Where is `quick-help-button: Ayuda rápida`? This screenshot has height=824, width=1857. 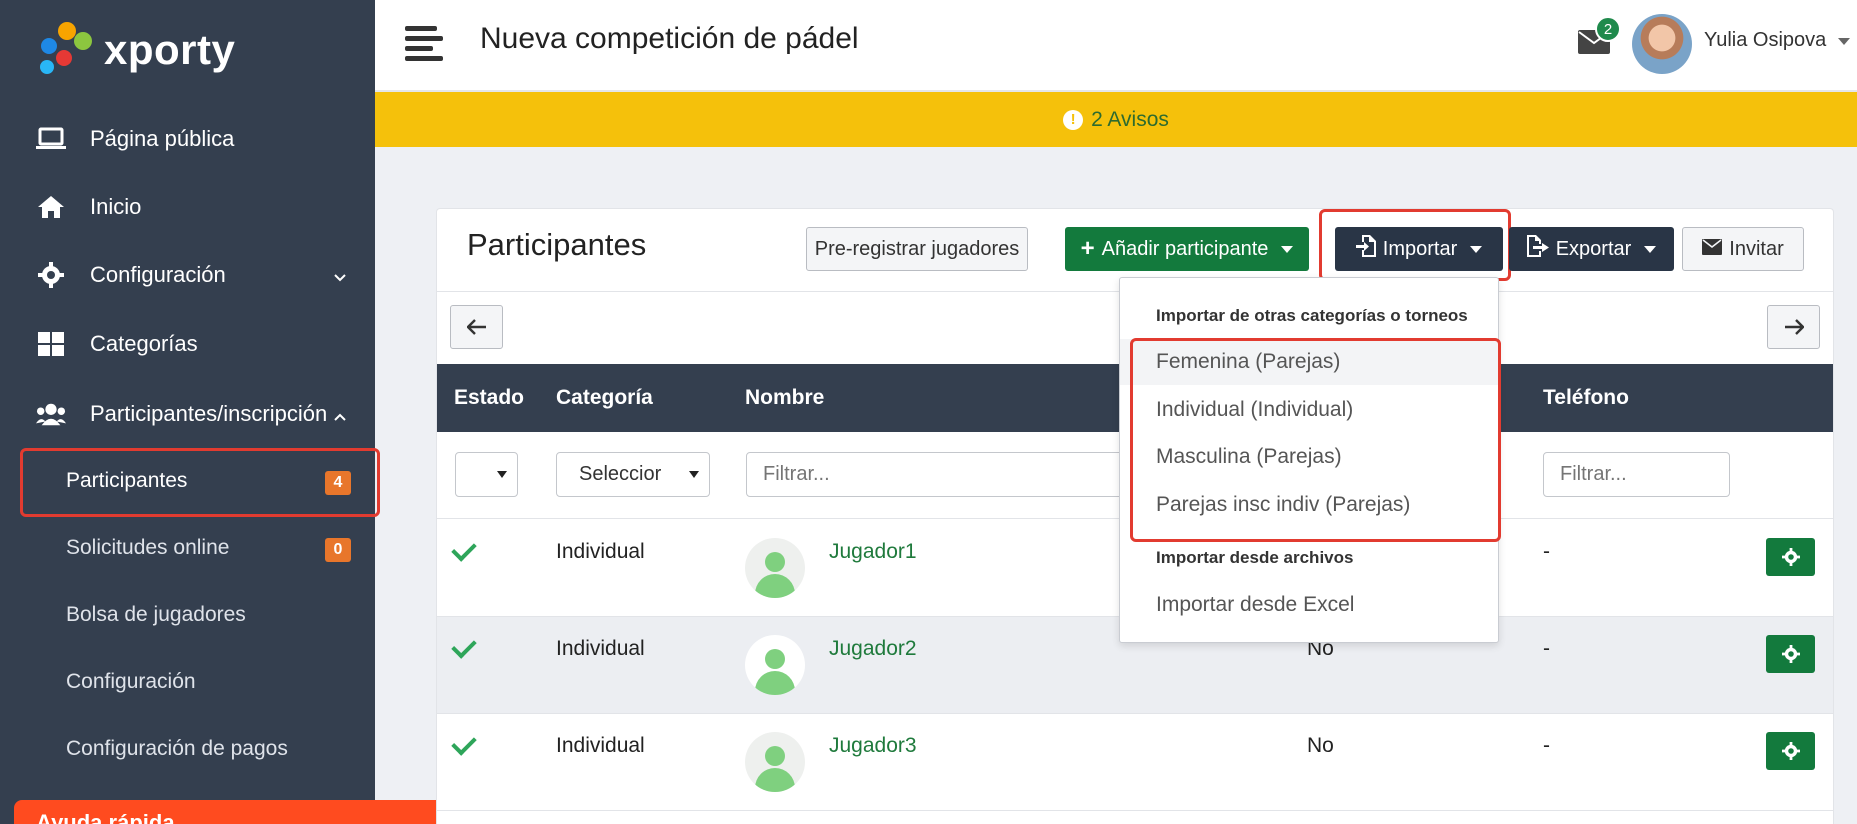 quick-help-button: Ayuda rápida is located at coordinates (254, 812).